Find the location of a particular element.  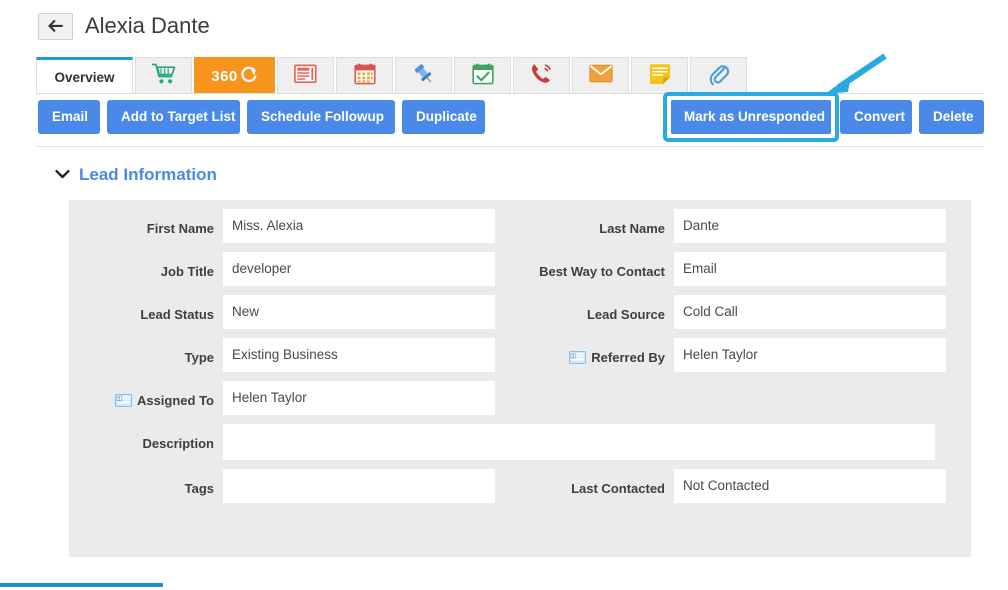

delete-button: Delete is located at coordinates (951, 117).